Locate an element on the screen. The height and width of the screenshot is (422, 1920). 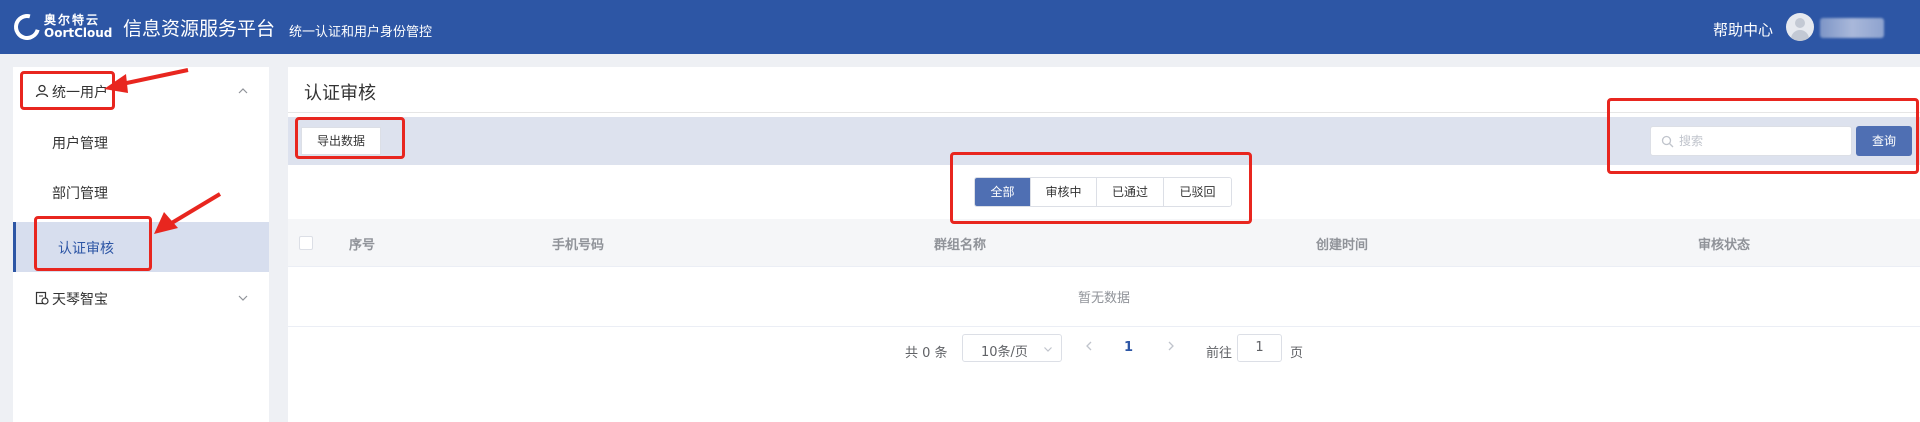
search-icon is located at coordinates (1667, 141).